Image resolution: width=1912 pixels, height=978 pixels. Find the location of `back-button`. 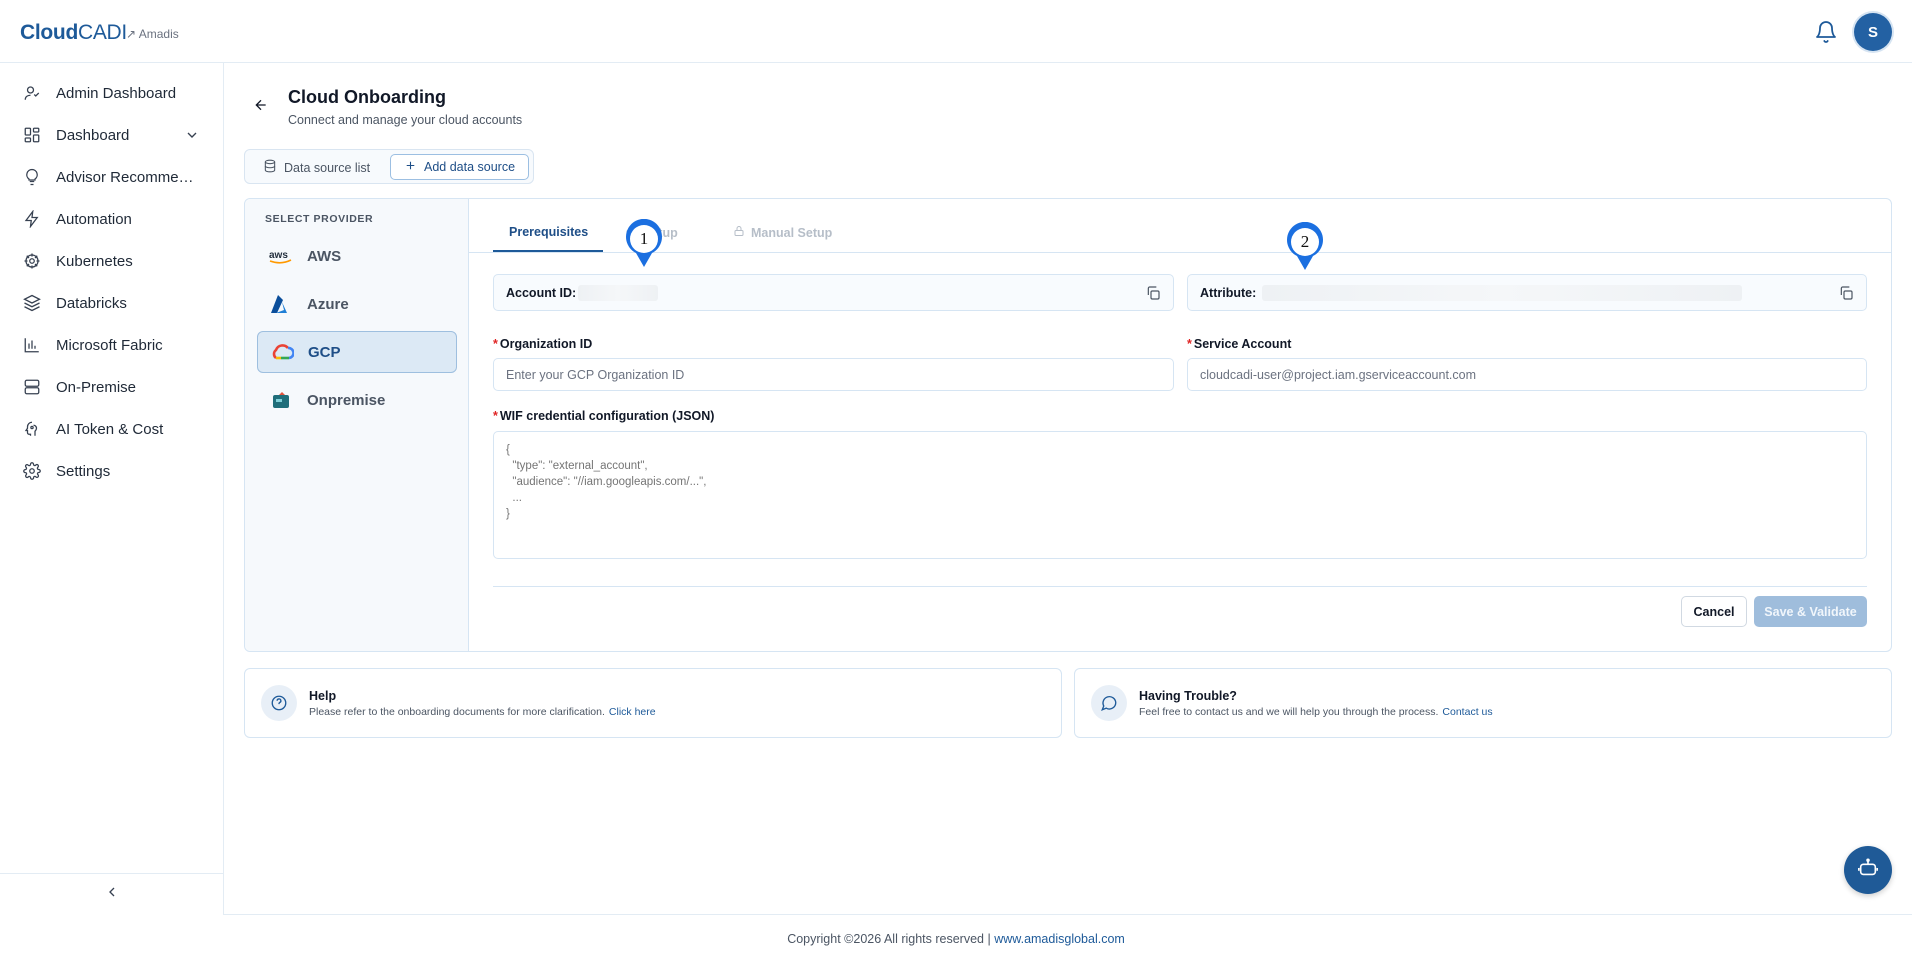

back-button is located at coordinates (261, 107).